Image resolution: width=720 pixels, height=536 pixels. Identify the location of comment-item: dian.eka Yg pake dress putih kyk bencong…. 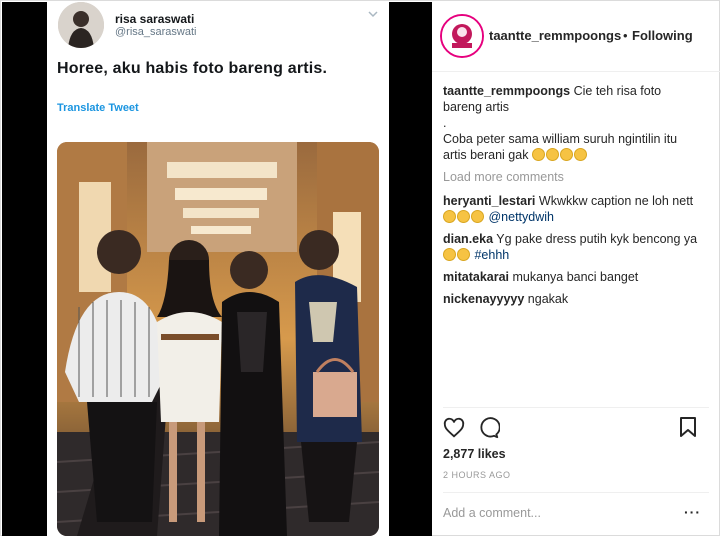
(578, 247).